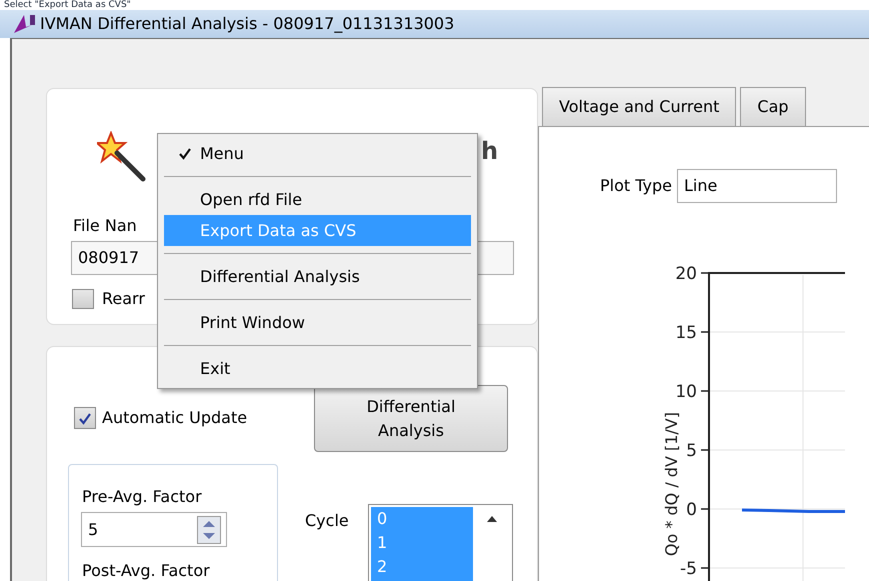  What do you see at coordinates (636, 186) in the screenshot?
I see `plot-type-label: Plot Type` at bounding box center [636, 186].